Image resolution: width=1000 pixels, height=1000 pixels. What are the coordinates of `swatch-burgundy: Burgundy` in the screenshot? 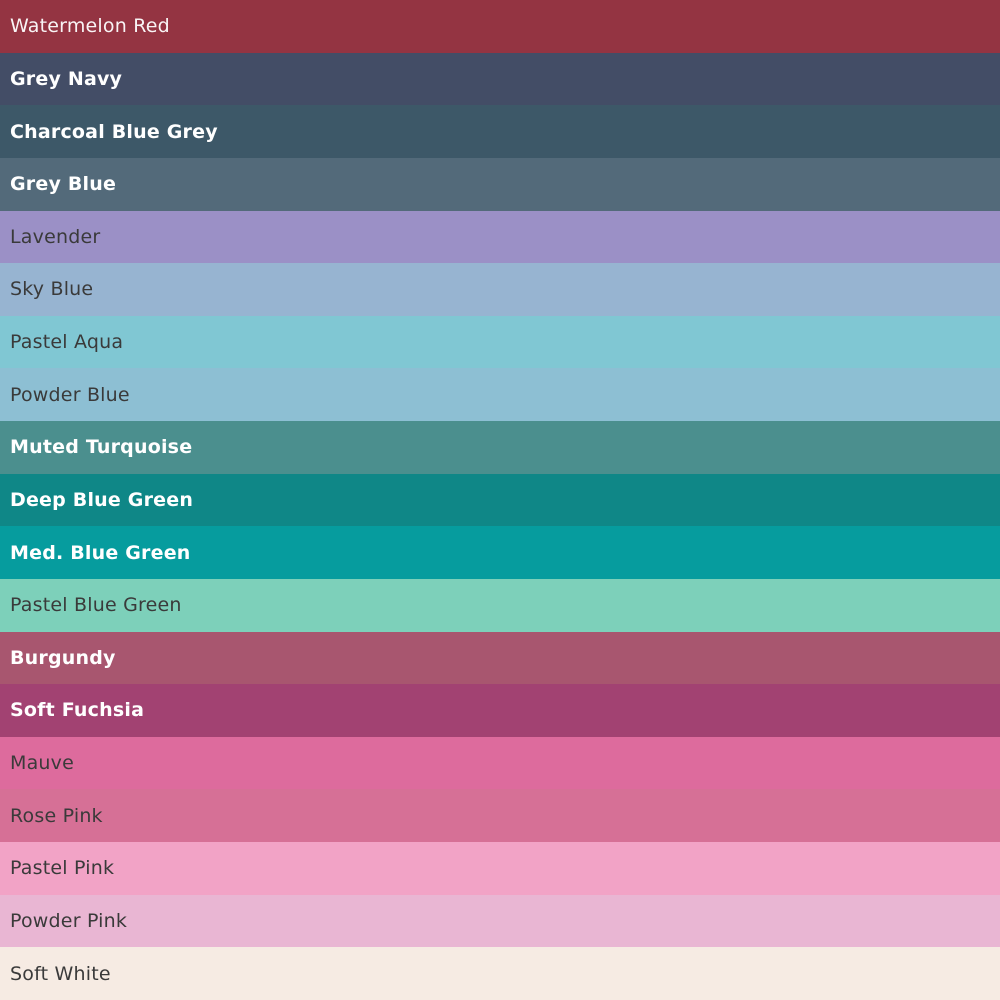 It's located at (500, 658).